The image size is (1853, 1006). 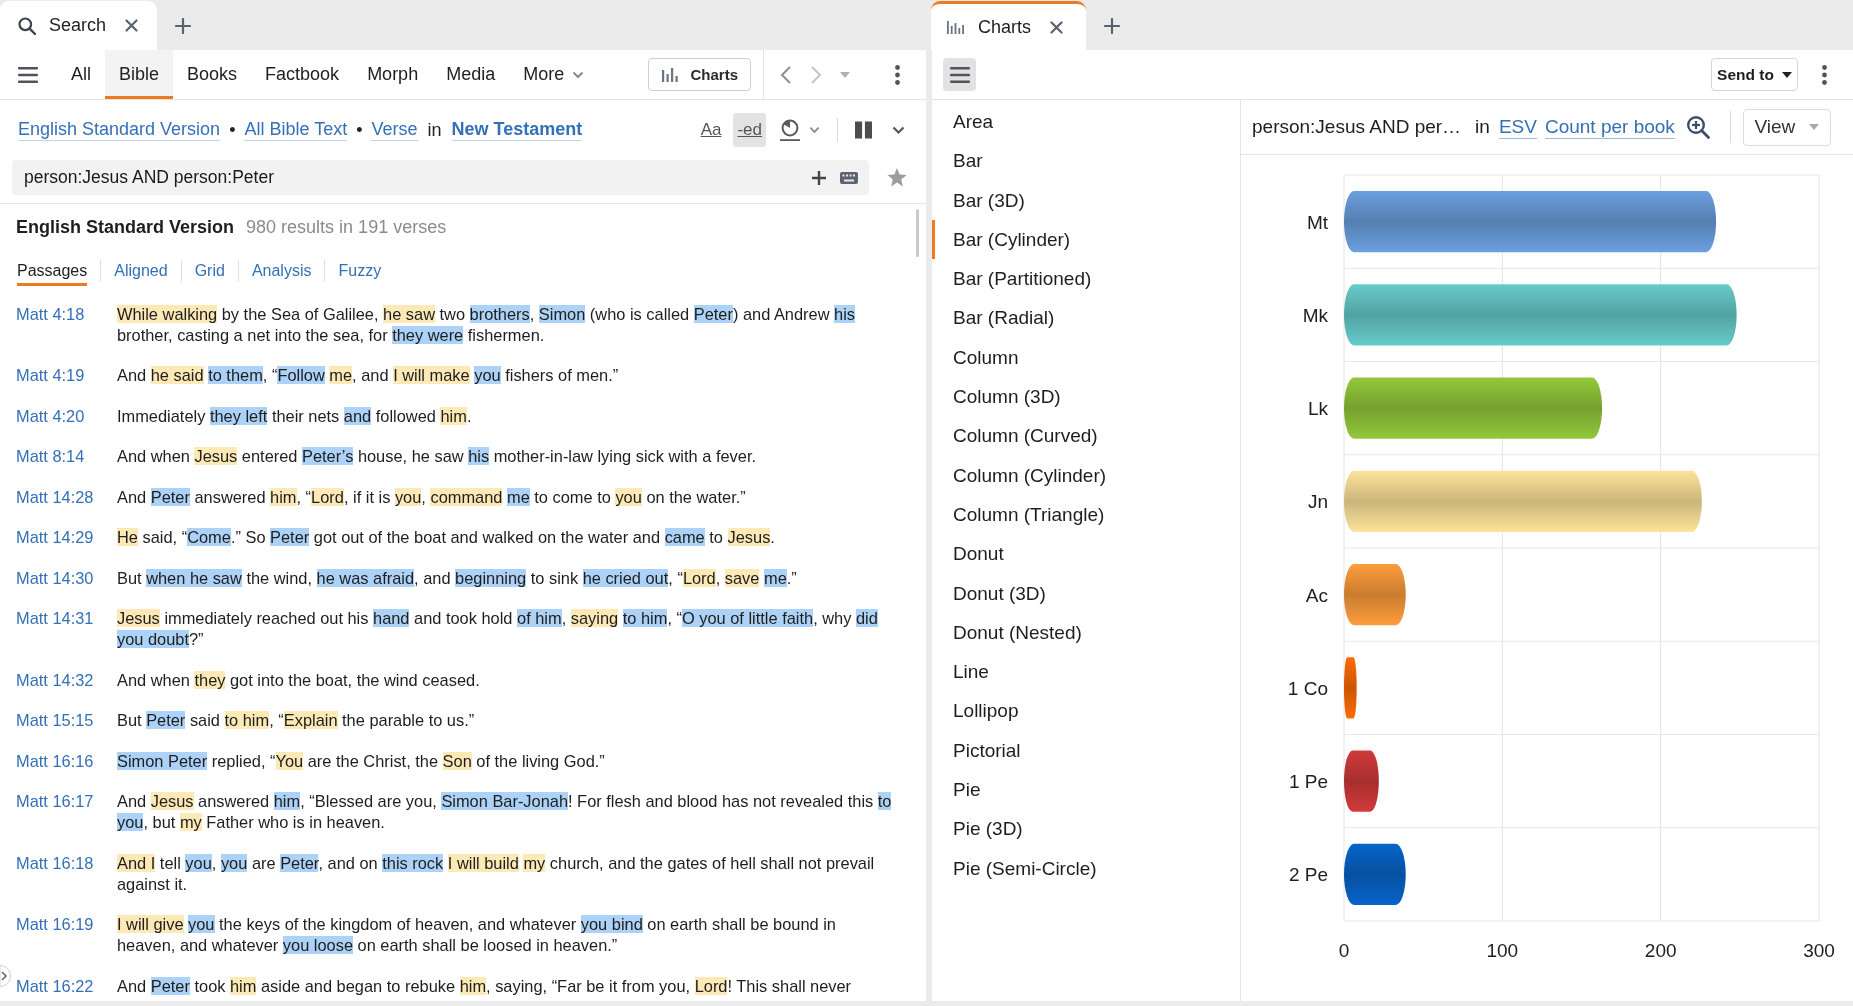 What do you see at coordinates (28, 74) in the screenshot?
I see `menu-icon` at bounding box center [28, 74].